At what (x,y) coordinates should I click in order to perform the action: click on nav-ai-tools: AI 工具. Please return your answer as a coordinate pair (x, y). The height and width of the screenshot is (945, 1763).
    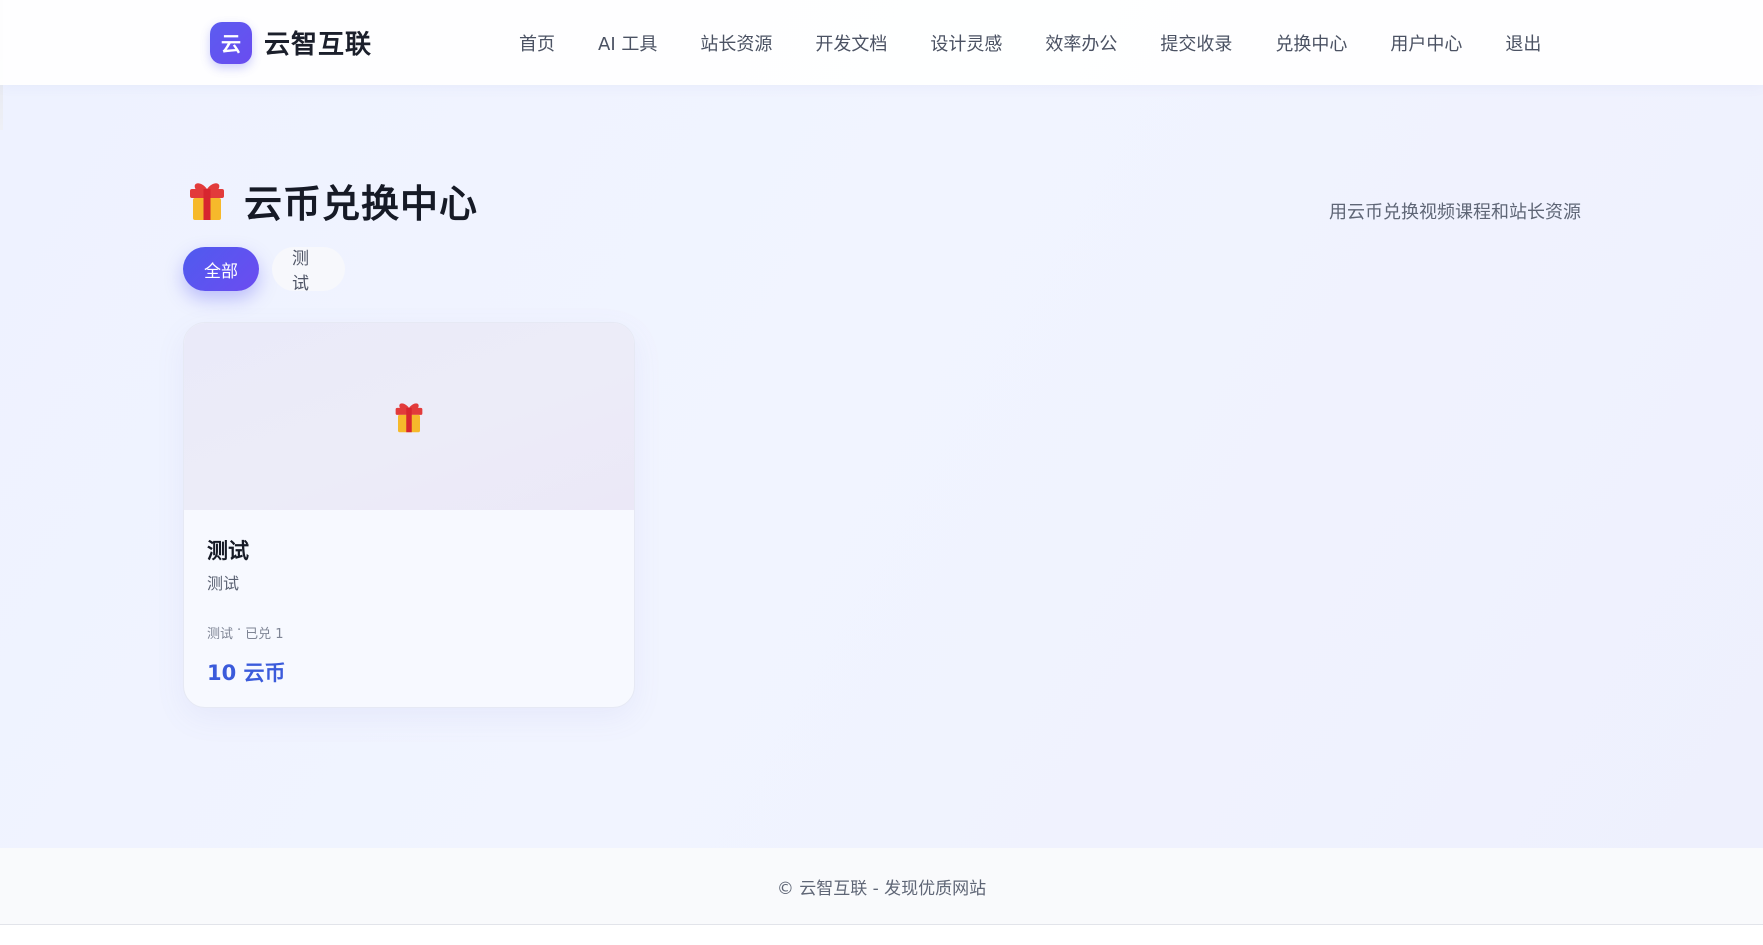
    Looking at the image, I should click on (627, 43).